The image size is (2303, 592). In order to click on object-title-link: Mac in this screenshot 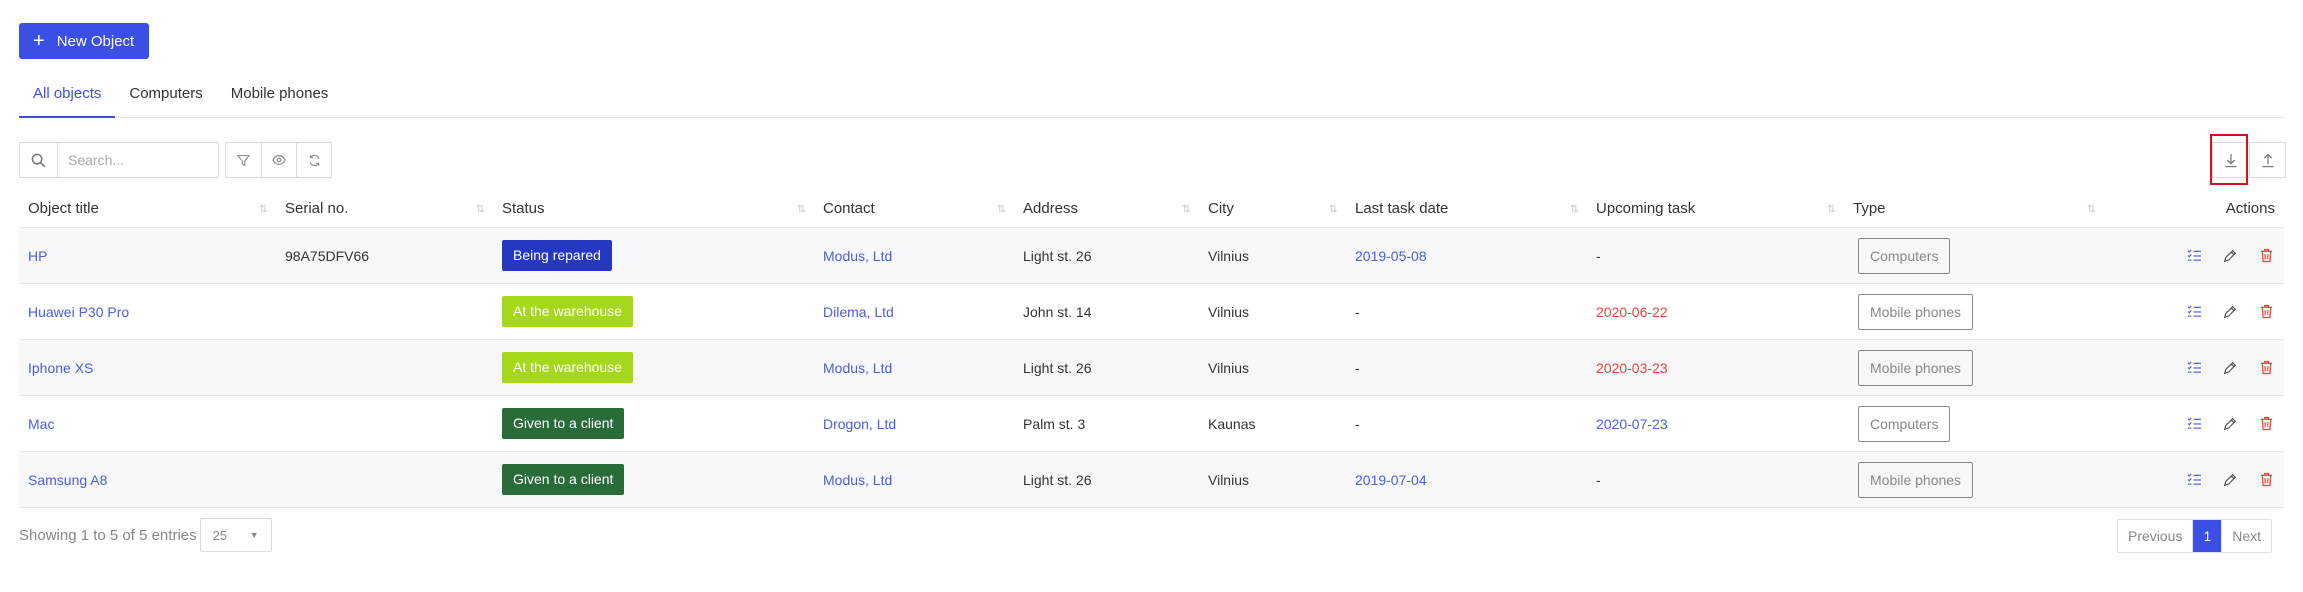, I will do `click(41, 424)`.